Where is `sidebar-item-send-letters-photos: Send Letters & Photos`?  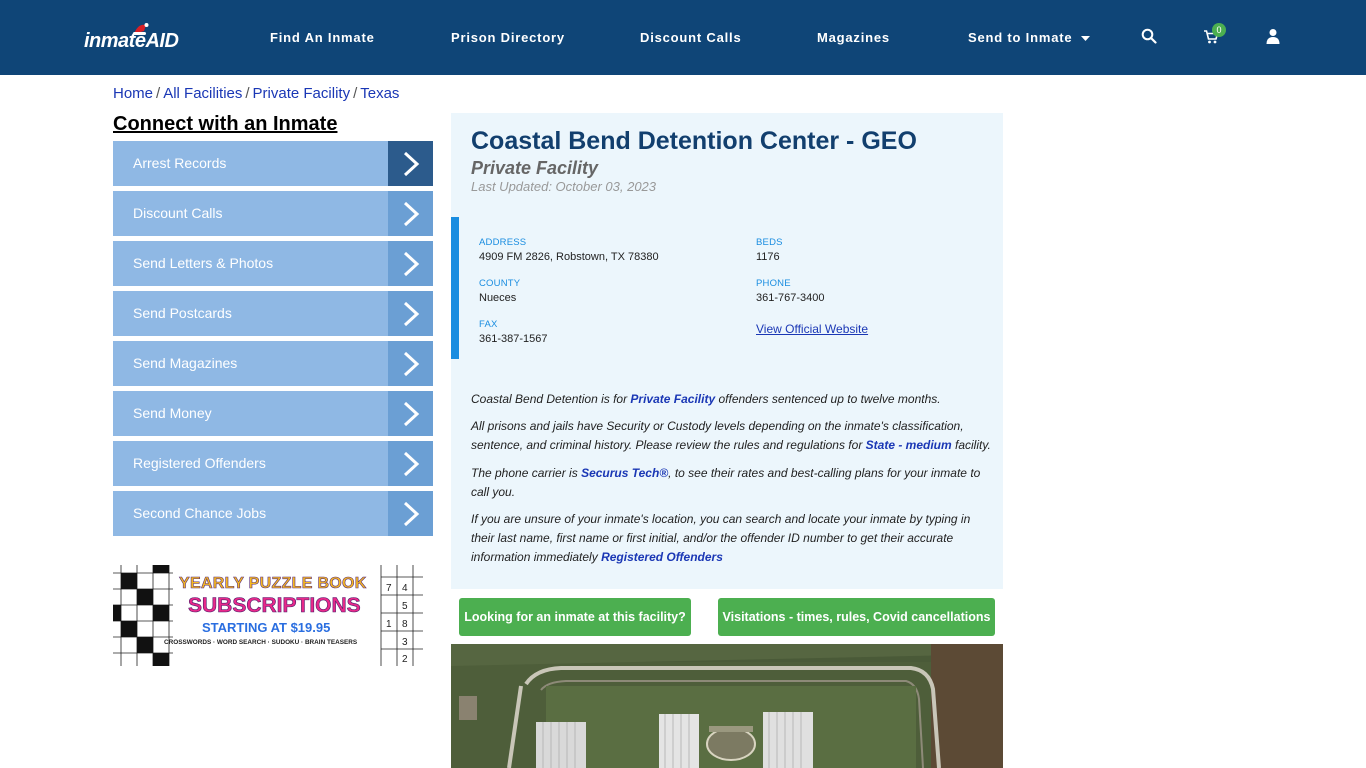
sidebar-item-send-letters-photos: Send Letters & Photos is located at coordinates (273, 263).